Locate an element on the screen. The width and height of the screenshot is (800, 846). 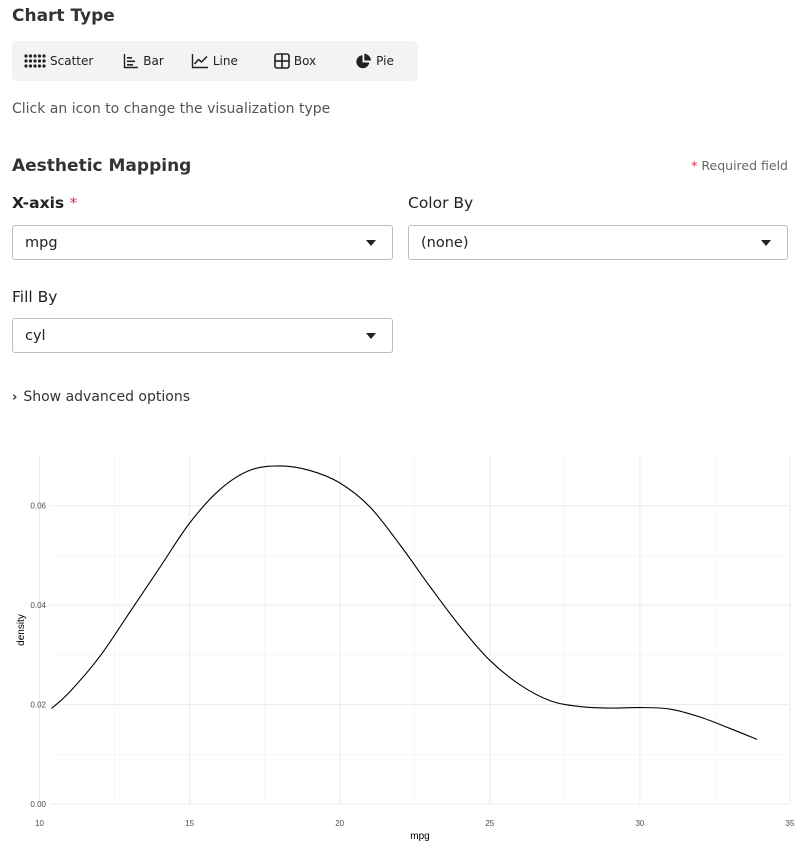
x-tick-label: 30 is located at coordinates (639, 823).